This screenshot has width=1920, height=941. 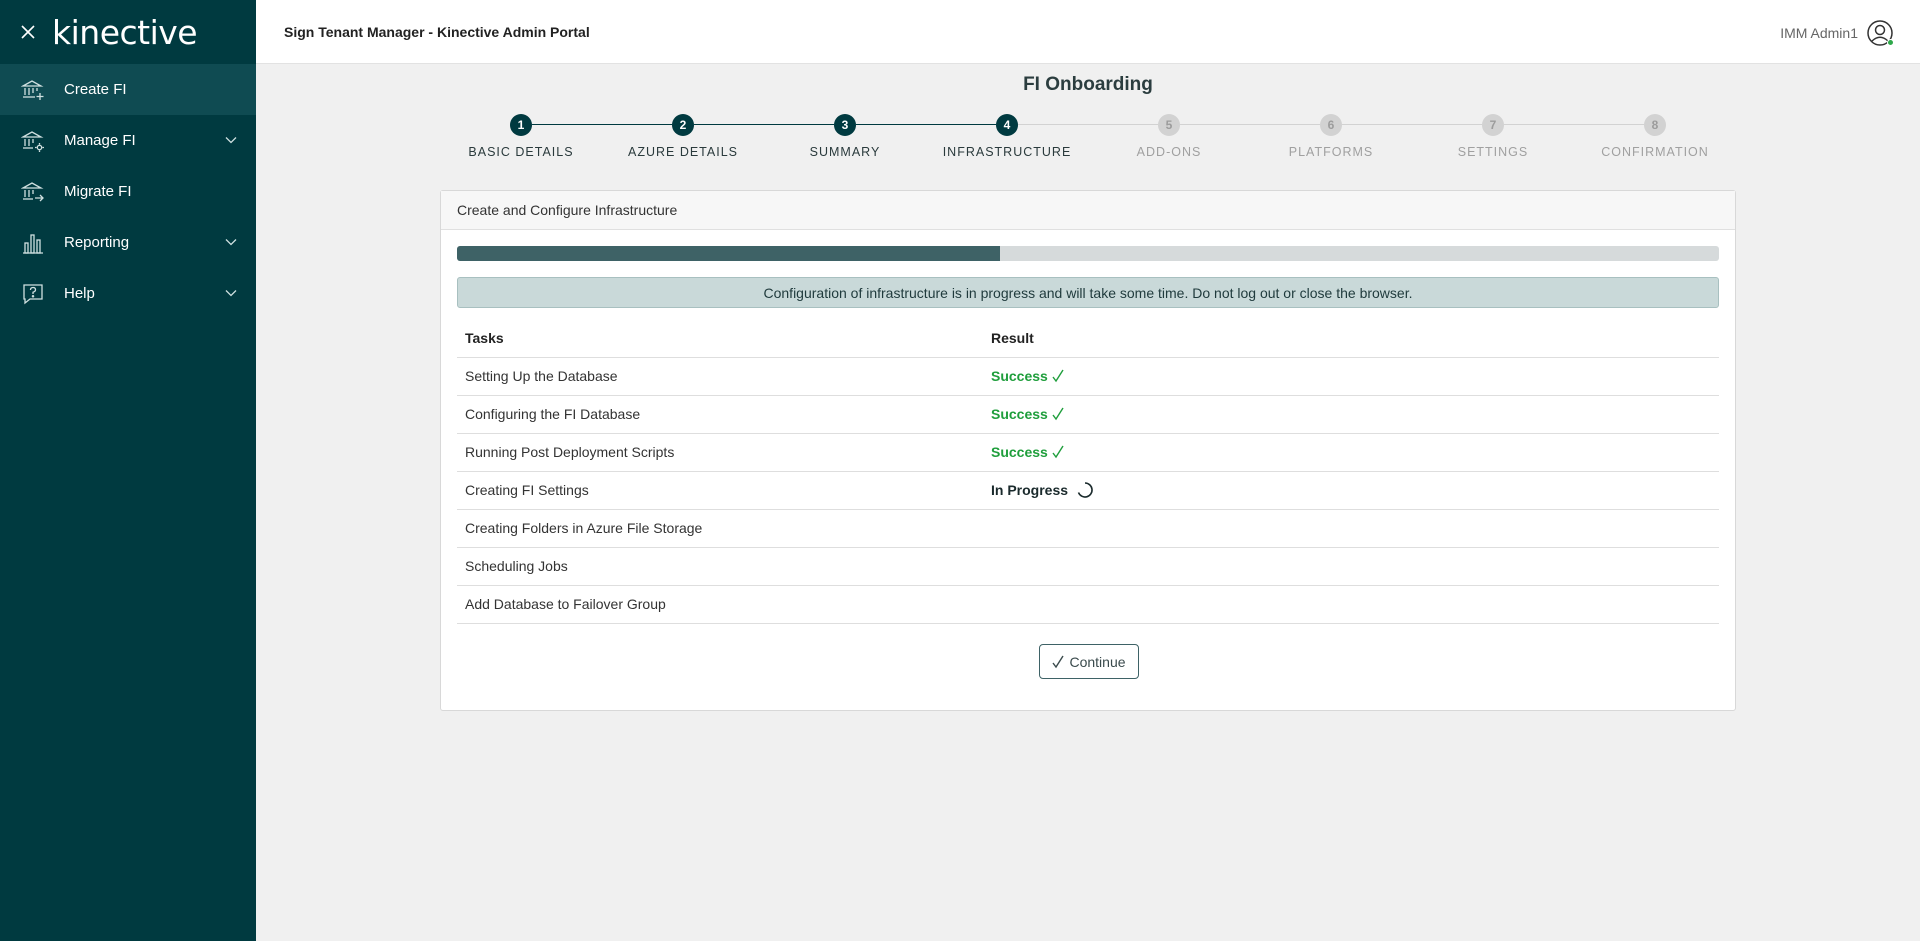 I want to click on step-number: 1, so click(x=521, y=125).